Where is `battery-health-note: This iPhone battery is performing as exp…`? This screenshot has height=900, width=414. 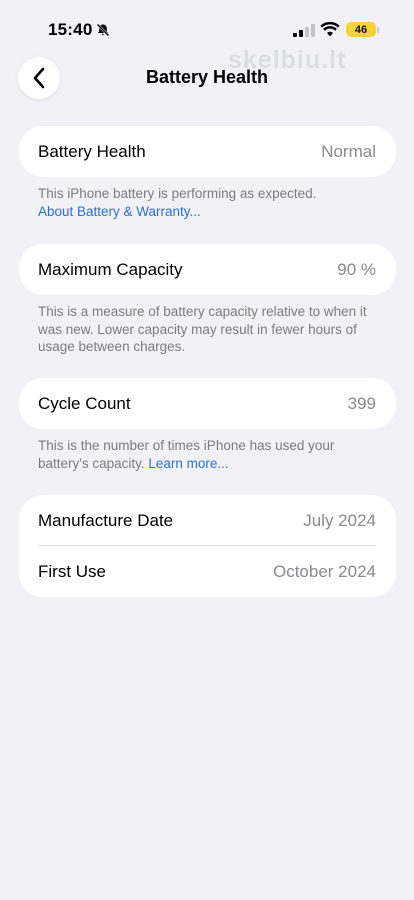
battery-health-note: This iPhone battery is performing as exp… is located at coordinates (208, 202).